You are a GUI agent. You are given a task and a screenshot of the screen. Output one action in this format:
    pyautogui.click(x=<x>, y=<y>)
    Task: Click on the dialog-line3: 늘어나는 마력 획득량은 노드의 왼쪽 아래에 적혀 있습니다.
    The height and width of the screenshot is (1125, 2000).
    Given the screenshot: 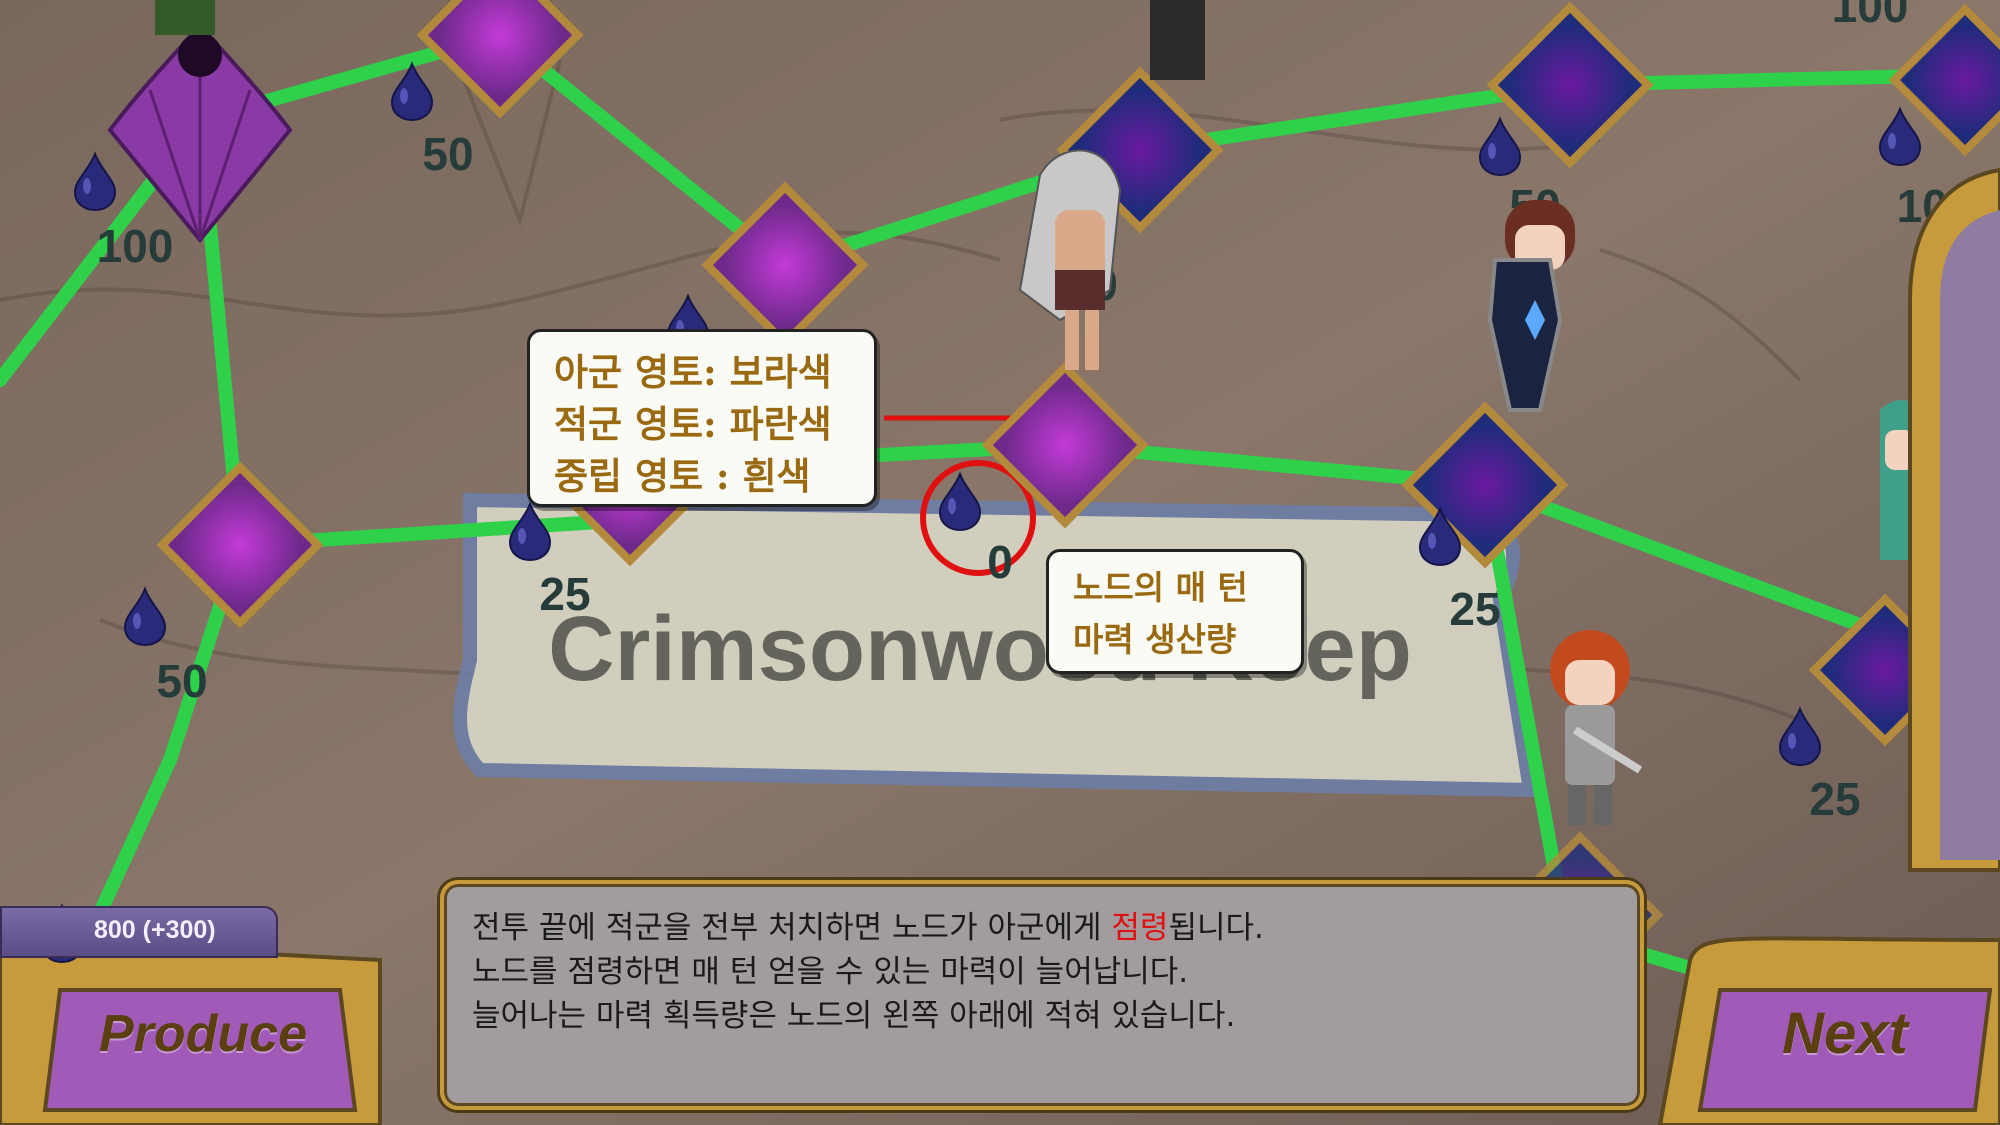 What is the action you would take?
    pyautogui.click(x=854, y=1016)
    